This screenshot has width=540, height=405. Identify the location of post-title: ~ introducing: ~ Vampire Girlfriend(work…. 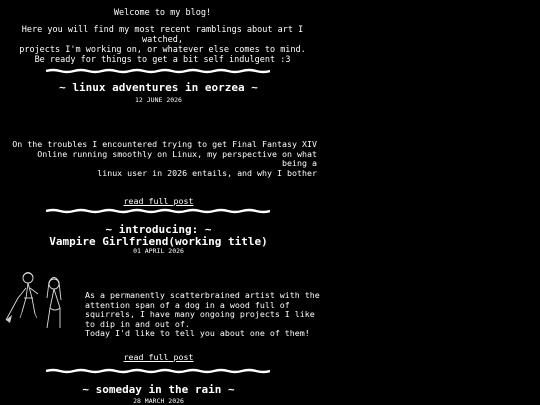
(158, 236).